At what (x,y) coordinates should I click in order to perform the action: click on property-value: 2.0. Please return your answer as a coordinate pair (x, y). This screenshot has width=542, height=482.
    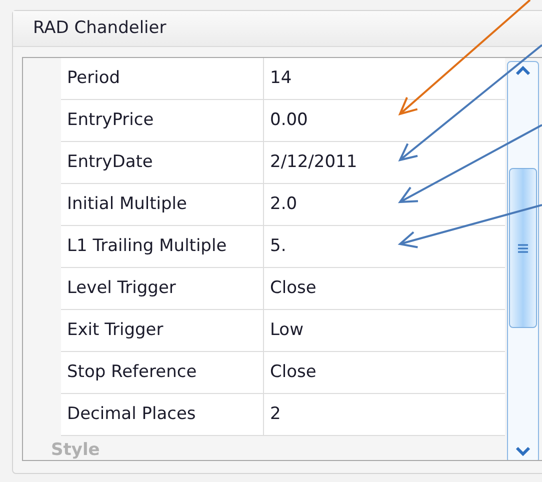
    Looking at the image, I should click on (284, 205).